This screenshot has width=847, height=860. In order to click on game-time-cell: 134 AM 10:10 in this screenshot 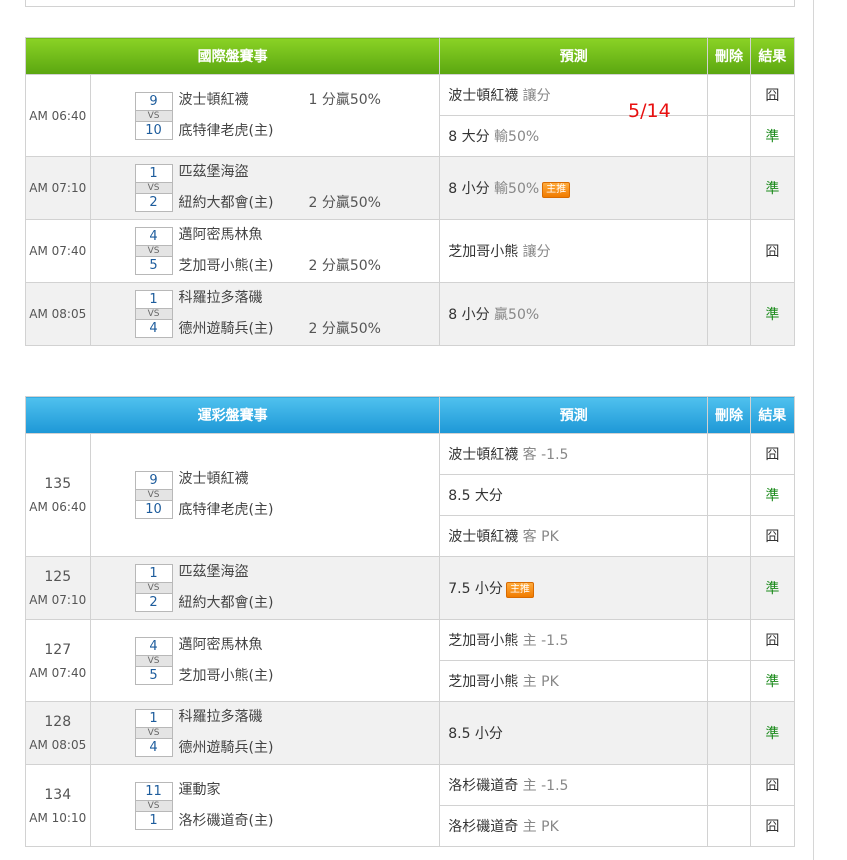, I will do `click(58, 805)`.